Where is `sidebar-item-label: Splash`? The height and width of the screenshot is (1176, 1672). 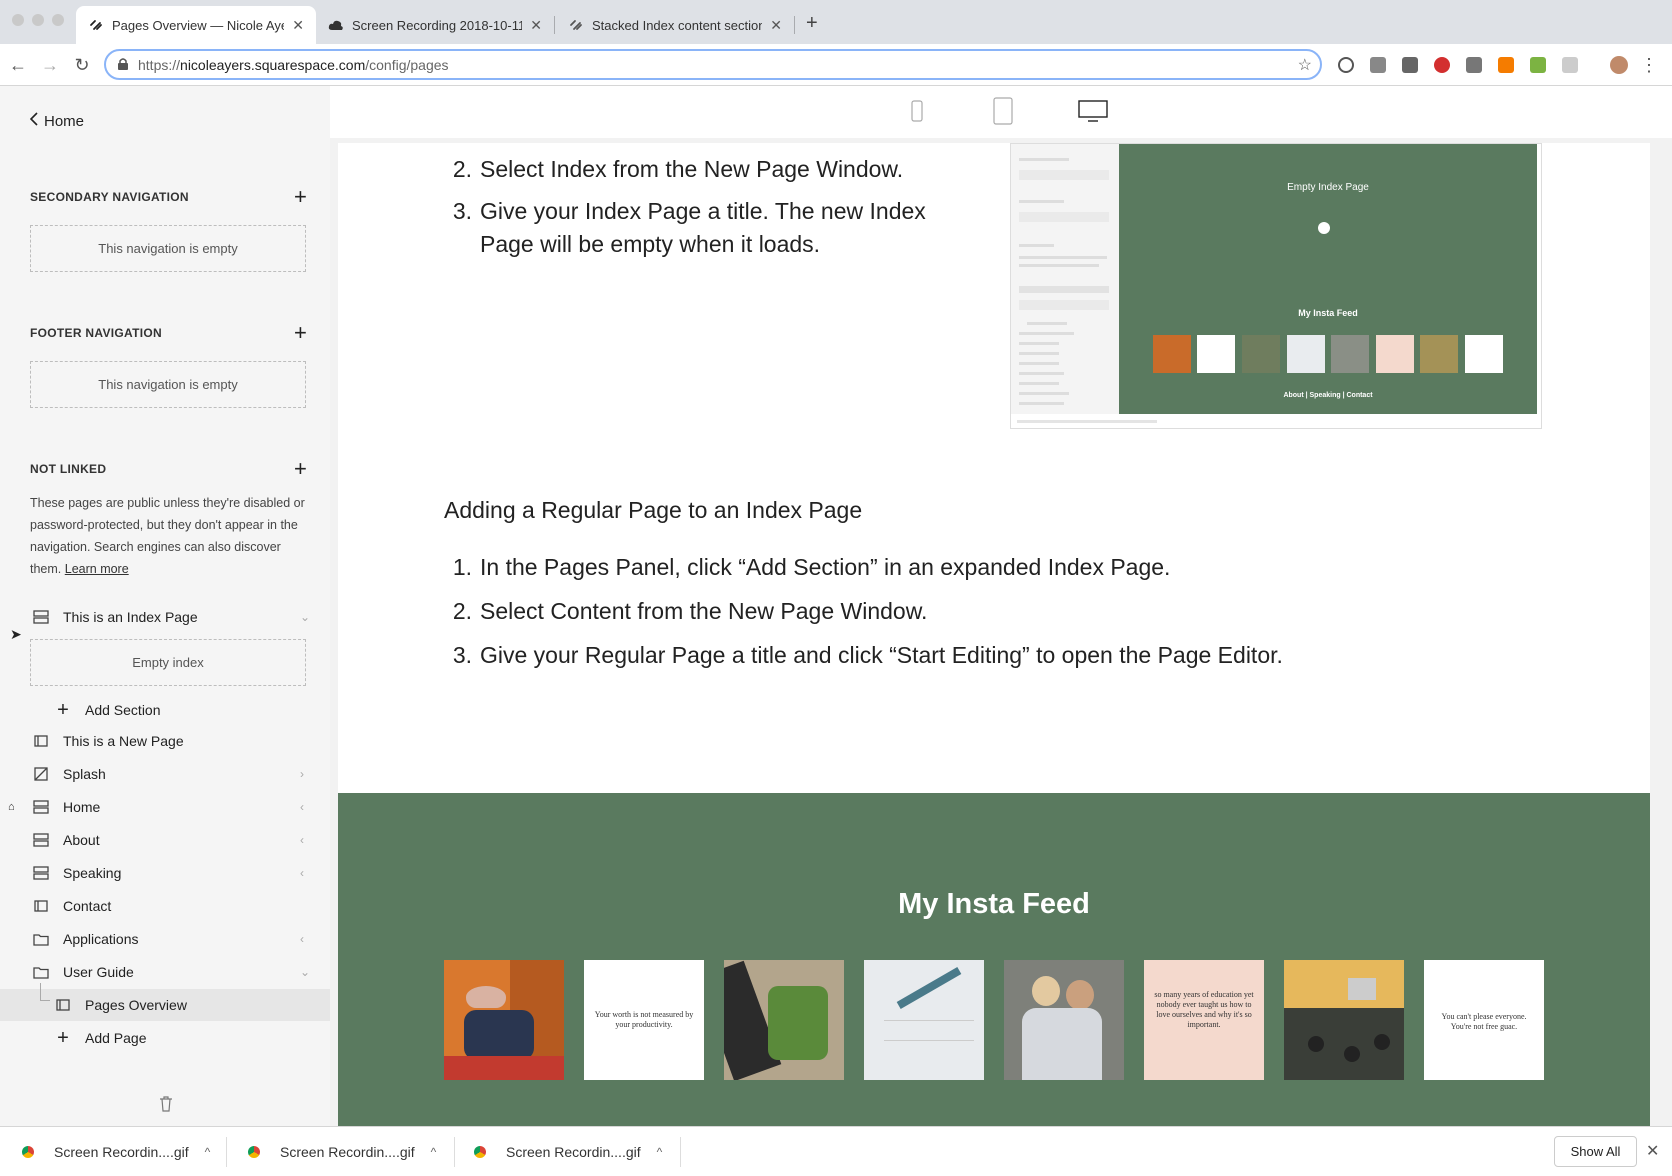 sidebar-item-label: Splash is located at coordinates (84, 774).